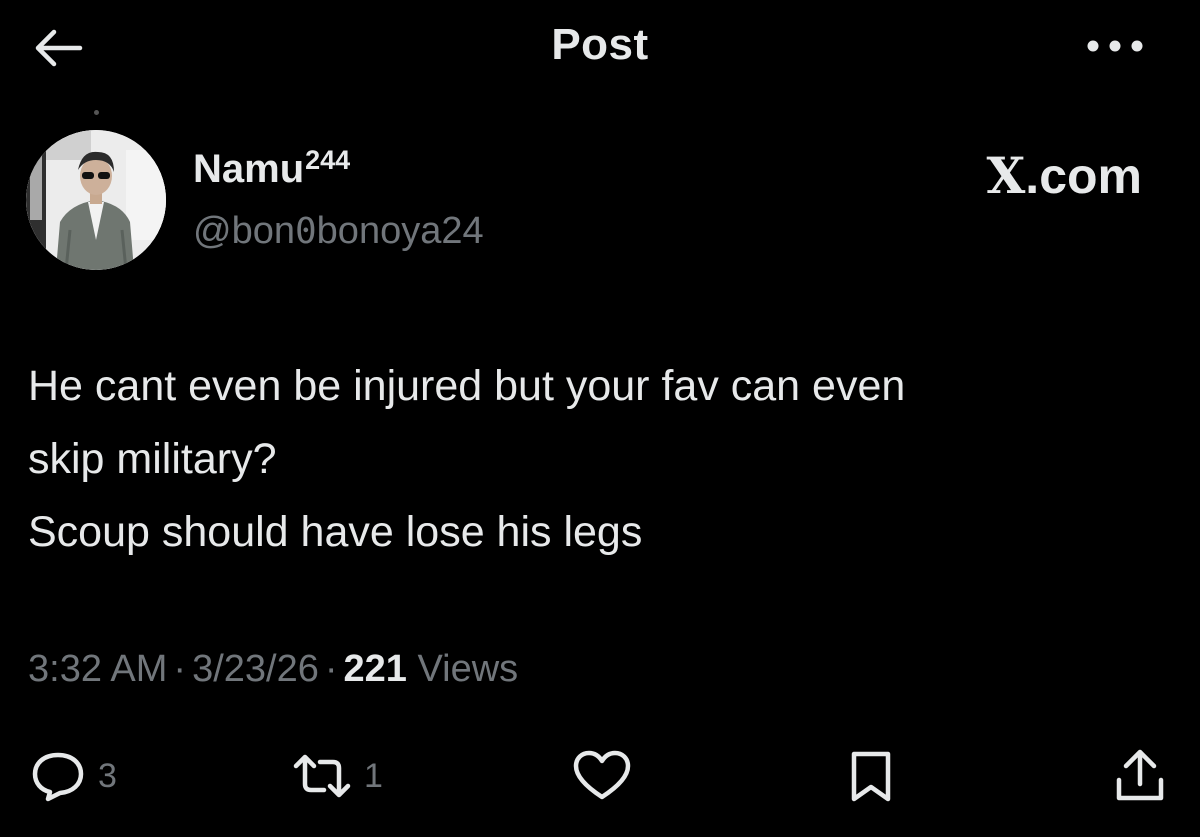 This screenshot has height=837, width=1200. I want to click on views-label: Views, so click(468, 669).